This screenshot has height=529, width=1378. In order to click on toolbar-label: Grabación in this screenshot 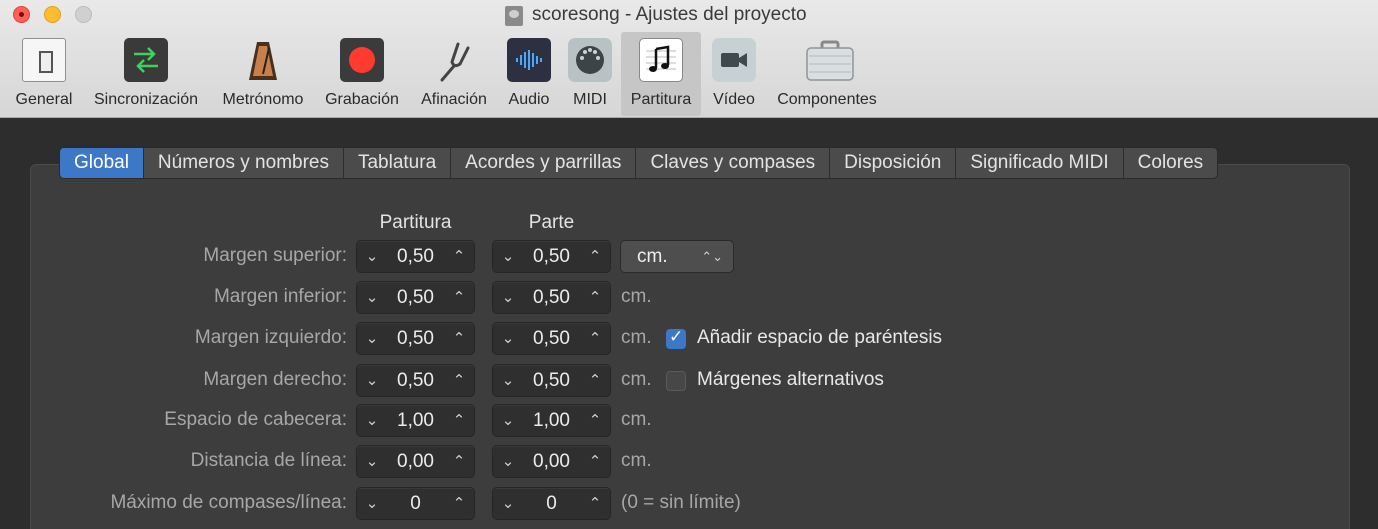, I will do `click(362, 99)`.